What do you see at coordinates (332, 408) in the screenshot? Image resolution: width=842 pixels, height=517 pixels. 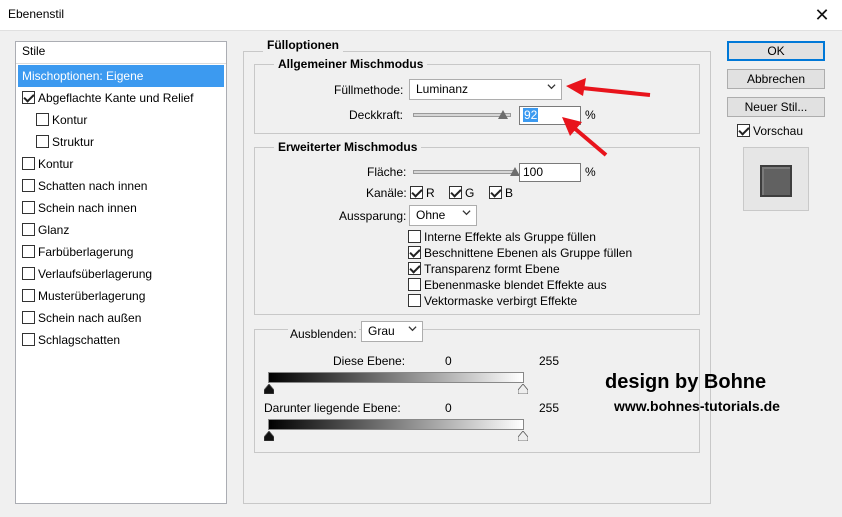 I see `underlying-label: Darunter liegende Ebene:` at bounding box center [332, 408].